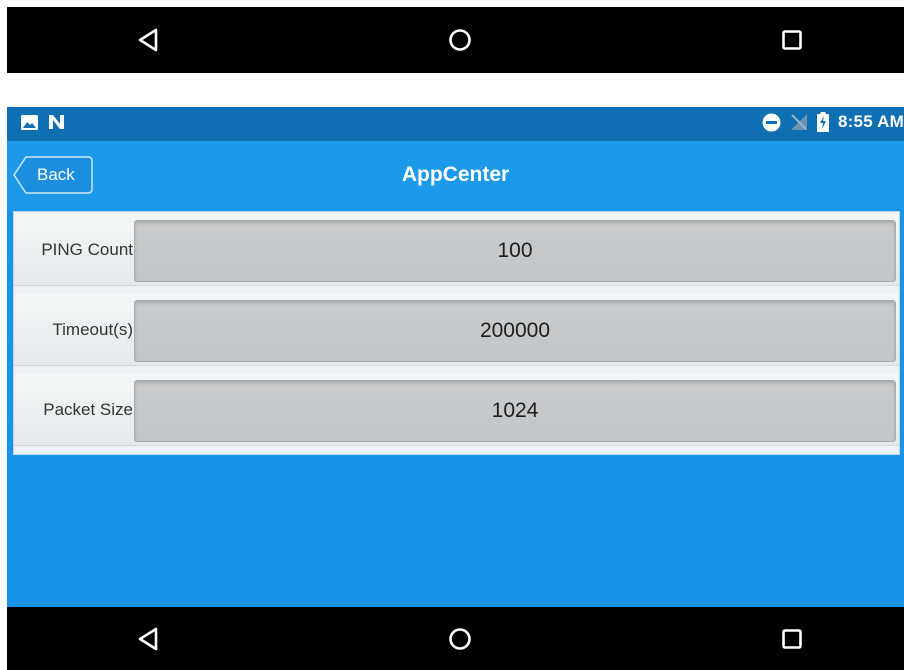 This screenshot has height=670, width=904. I want to click on top-navigation-bar, so click(455, 40).